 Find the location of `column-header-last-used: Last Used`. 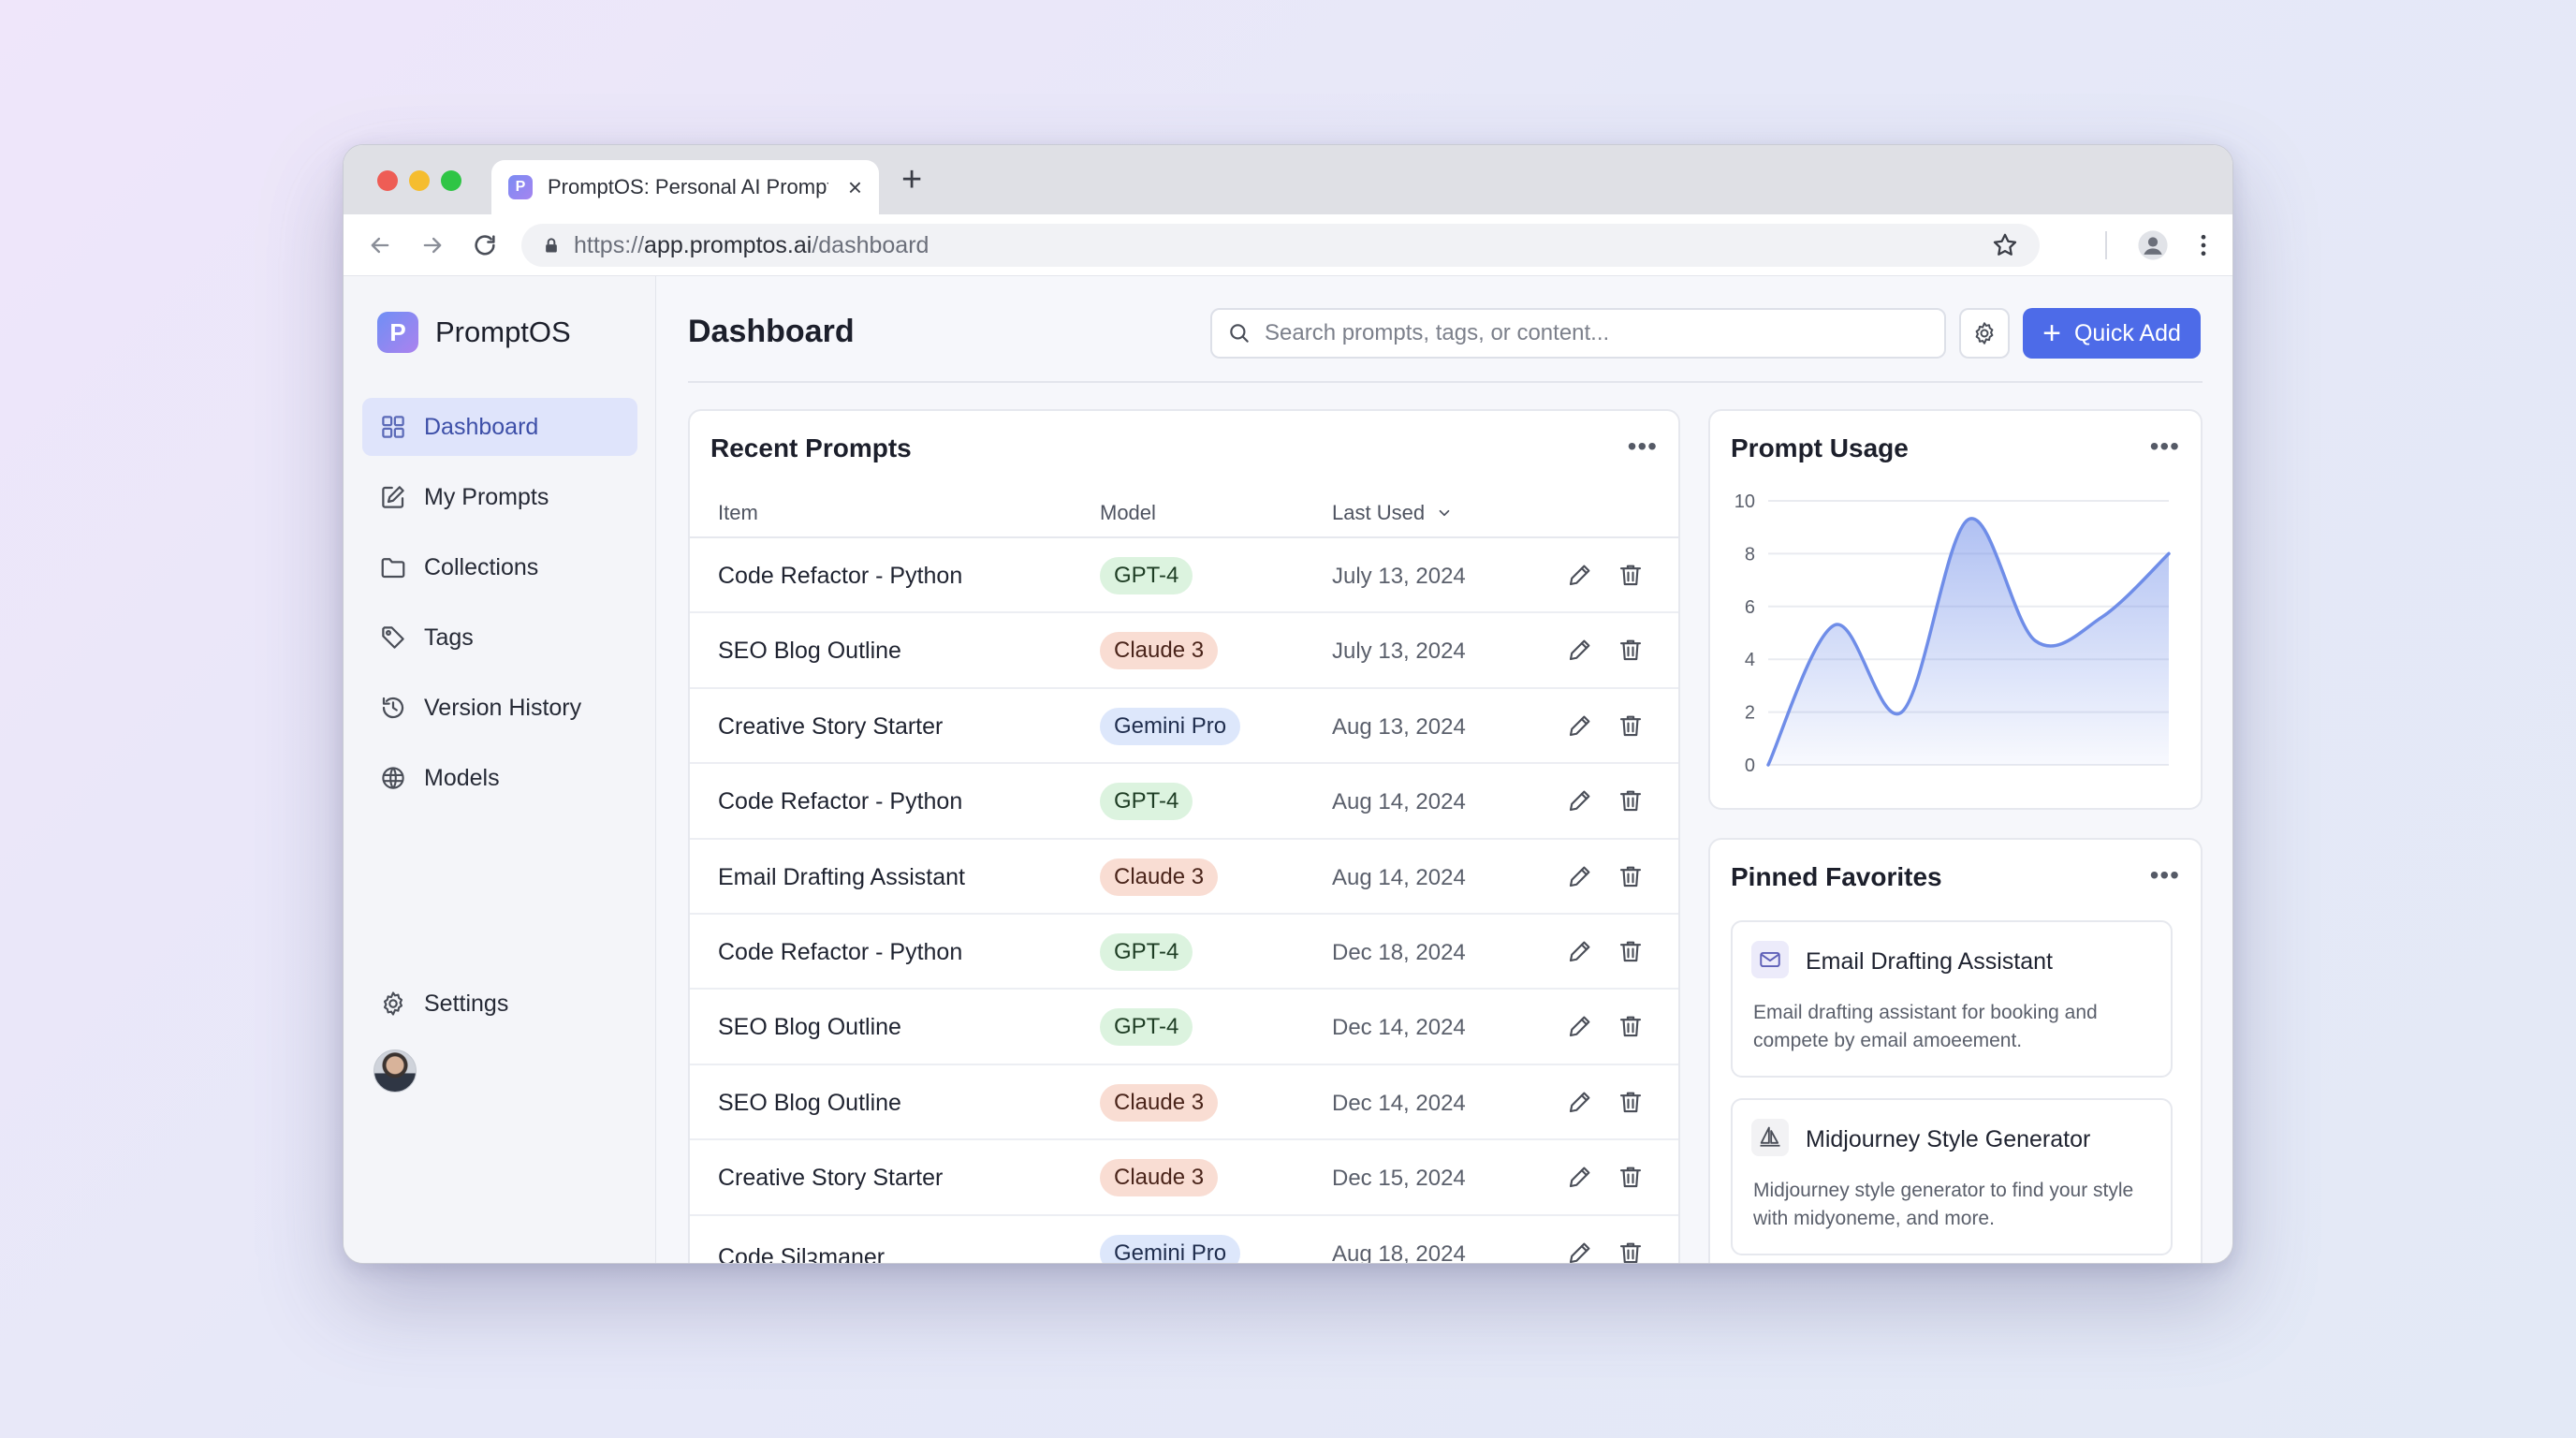

column-header-last-used: Last Used is located at coordinates (1392, 513).